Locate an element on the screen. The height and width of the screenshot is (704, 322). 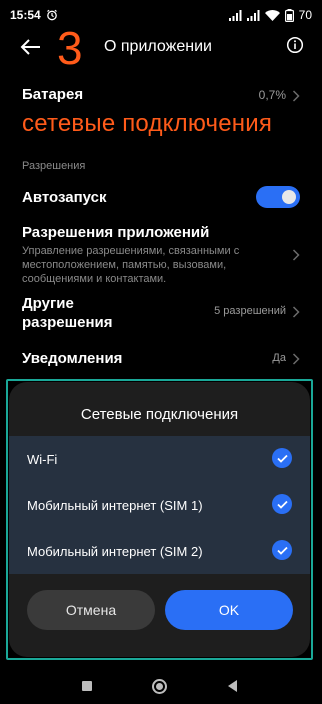
autostart-row: Автозапуск is located at coordinates (161, 198).